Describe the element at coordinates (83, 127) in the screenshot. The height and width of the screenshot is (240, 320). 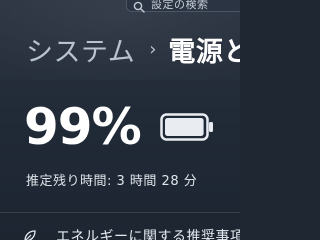
I see `battery-percentage: 99%` at that location.